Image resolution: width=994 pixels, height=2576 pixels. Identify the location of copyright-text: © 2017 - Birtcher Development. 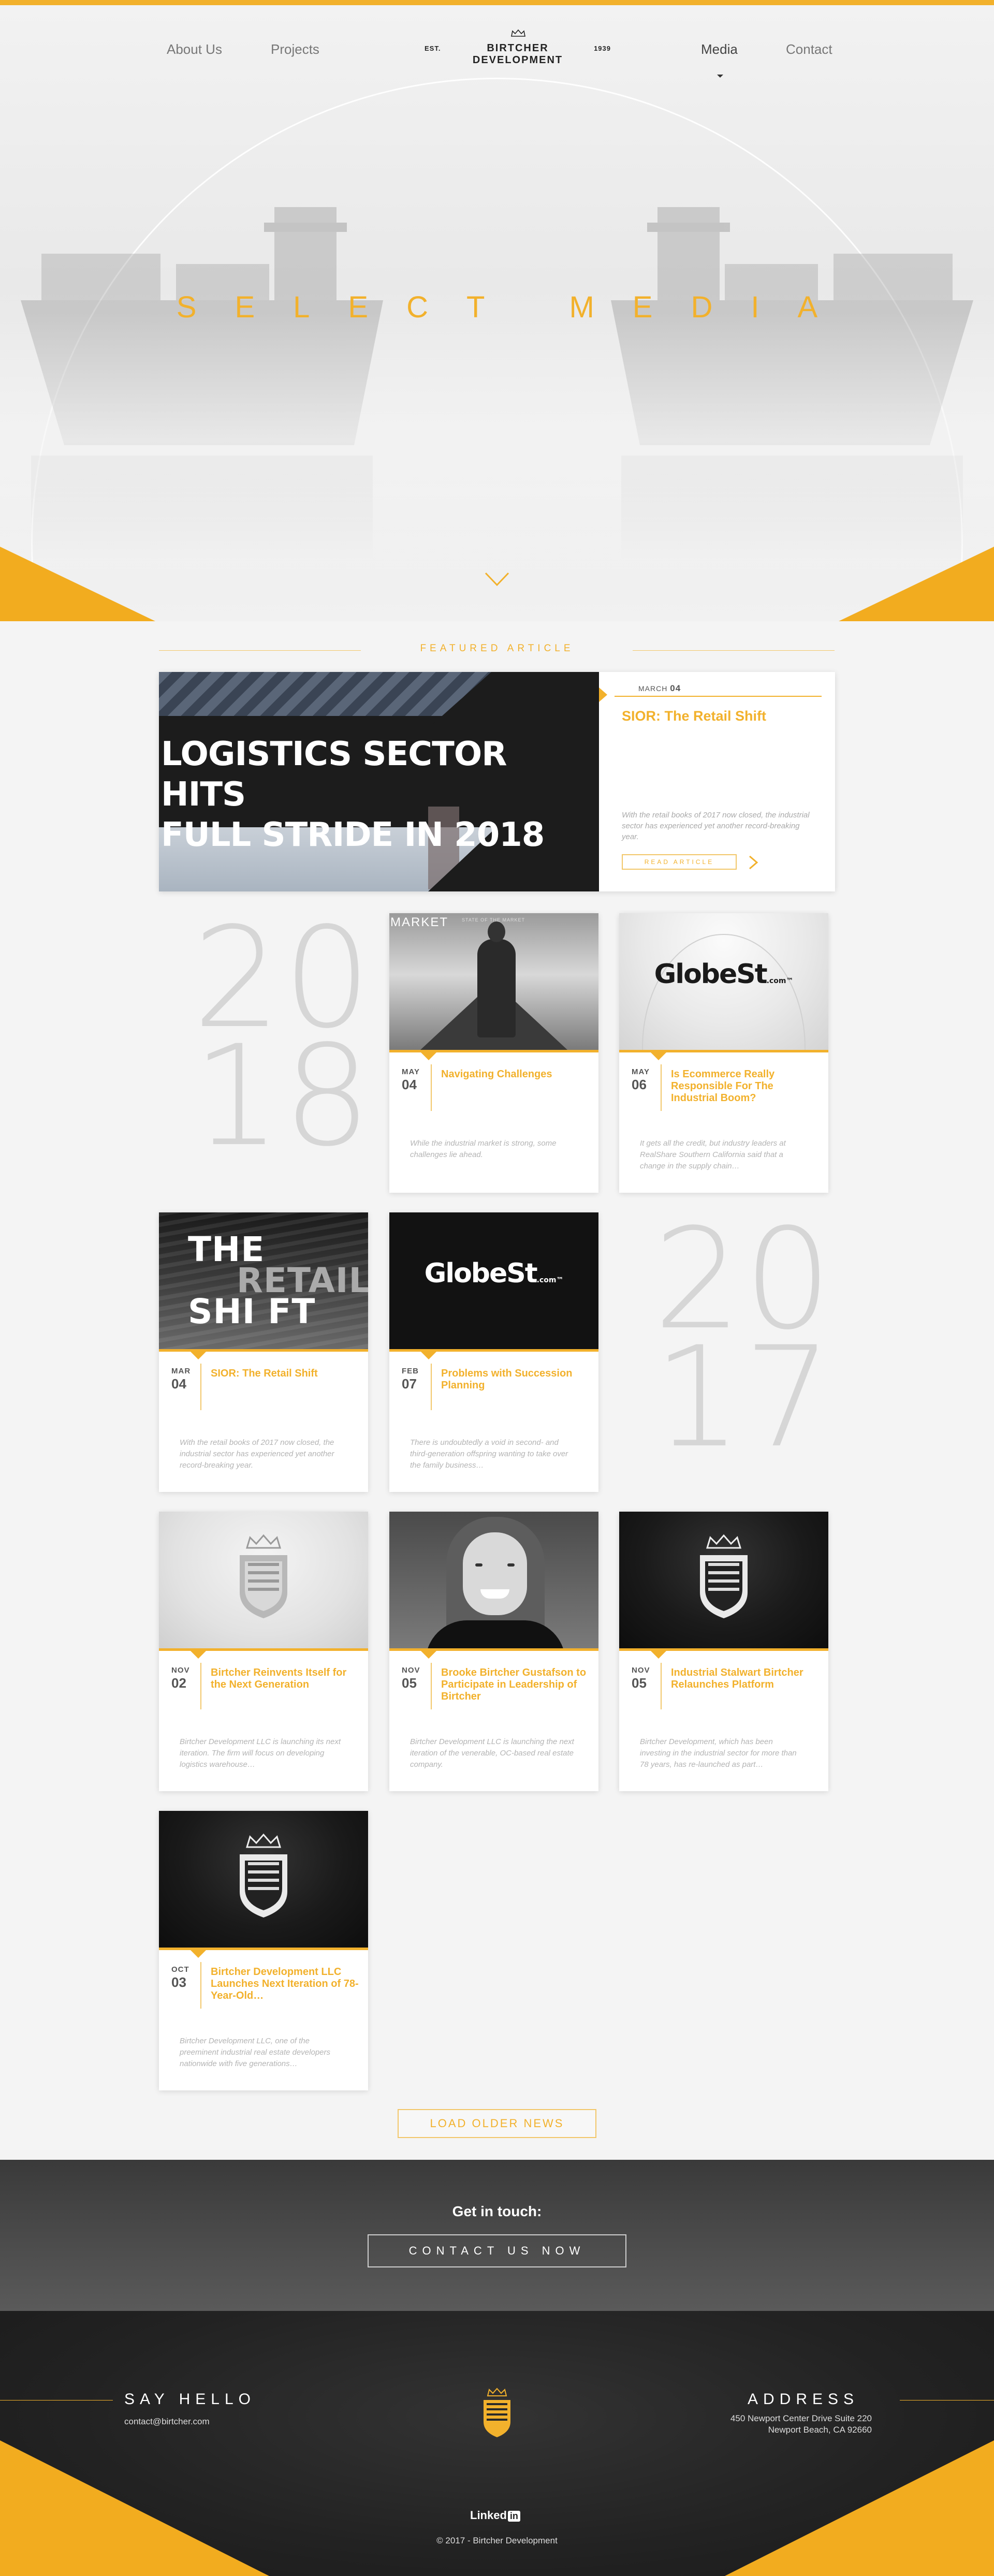
(497, 2540).